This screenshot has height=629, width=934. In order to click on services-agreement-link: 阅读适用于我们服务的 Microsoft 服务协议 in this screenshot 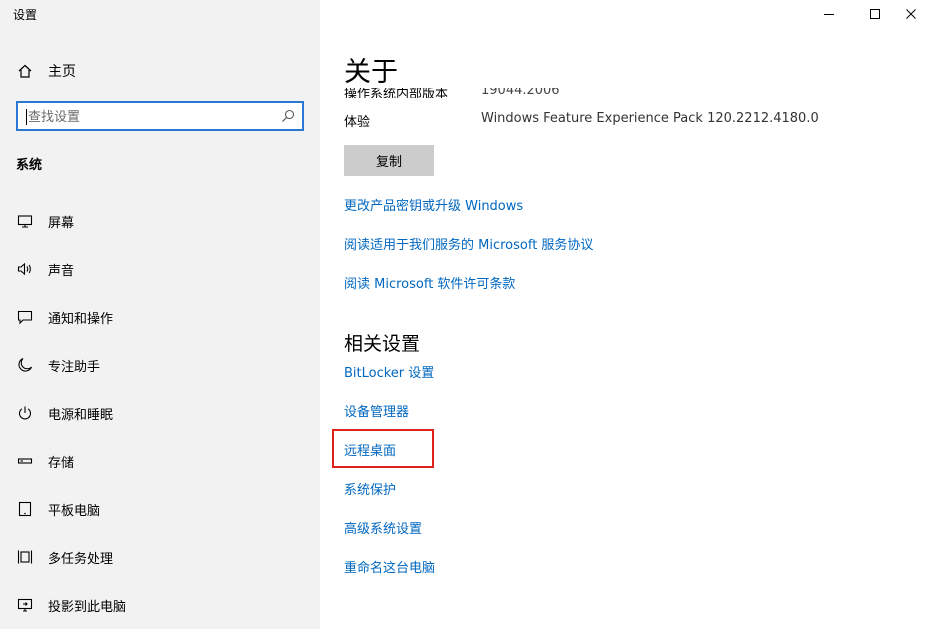, I will do `click(468, 243)`.